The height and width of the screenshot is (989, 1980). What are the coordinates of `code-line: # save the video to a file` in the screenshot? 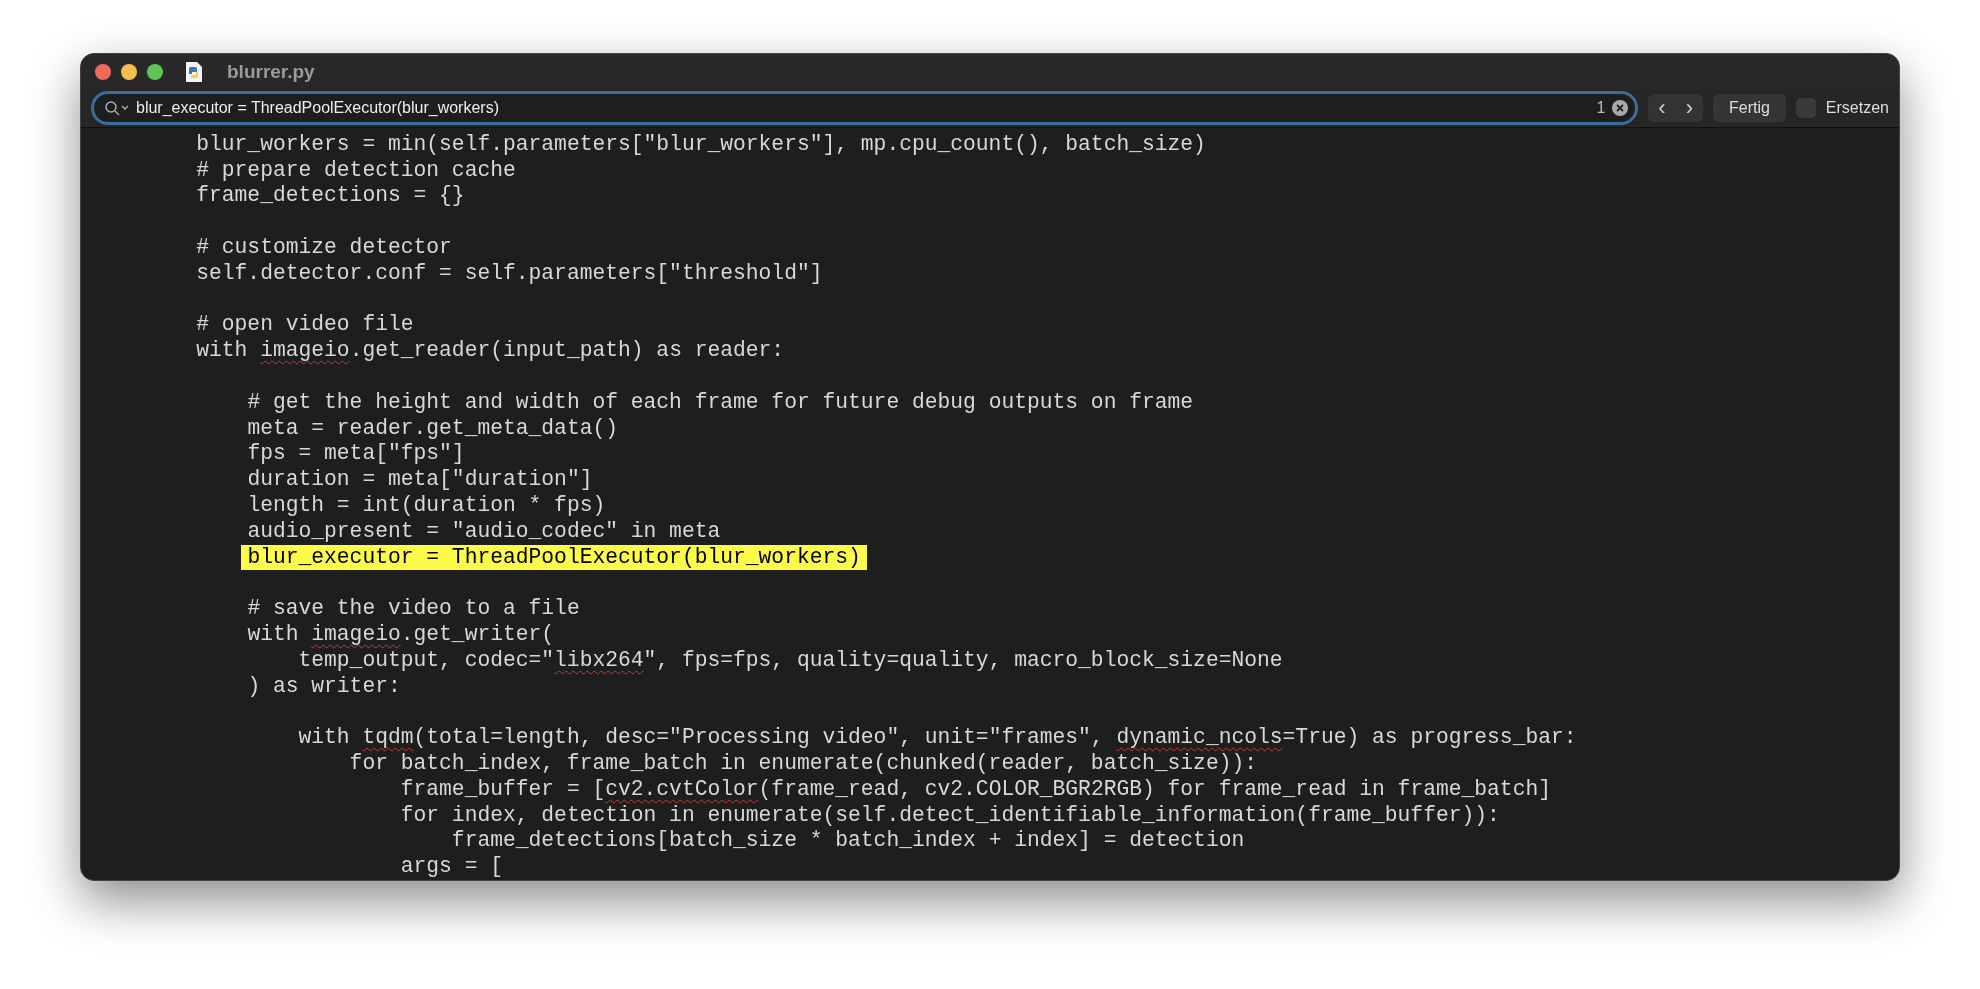 It's located at (413, 609).